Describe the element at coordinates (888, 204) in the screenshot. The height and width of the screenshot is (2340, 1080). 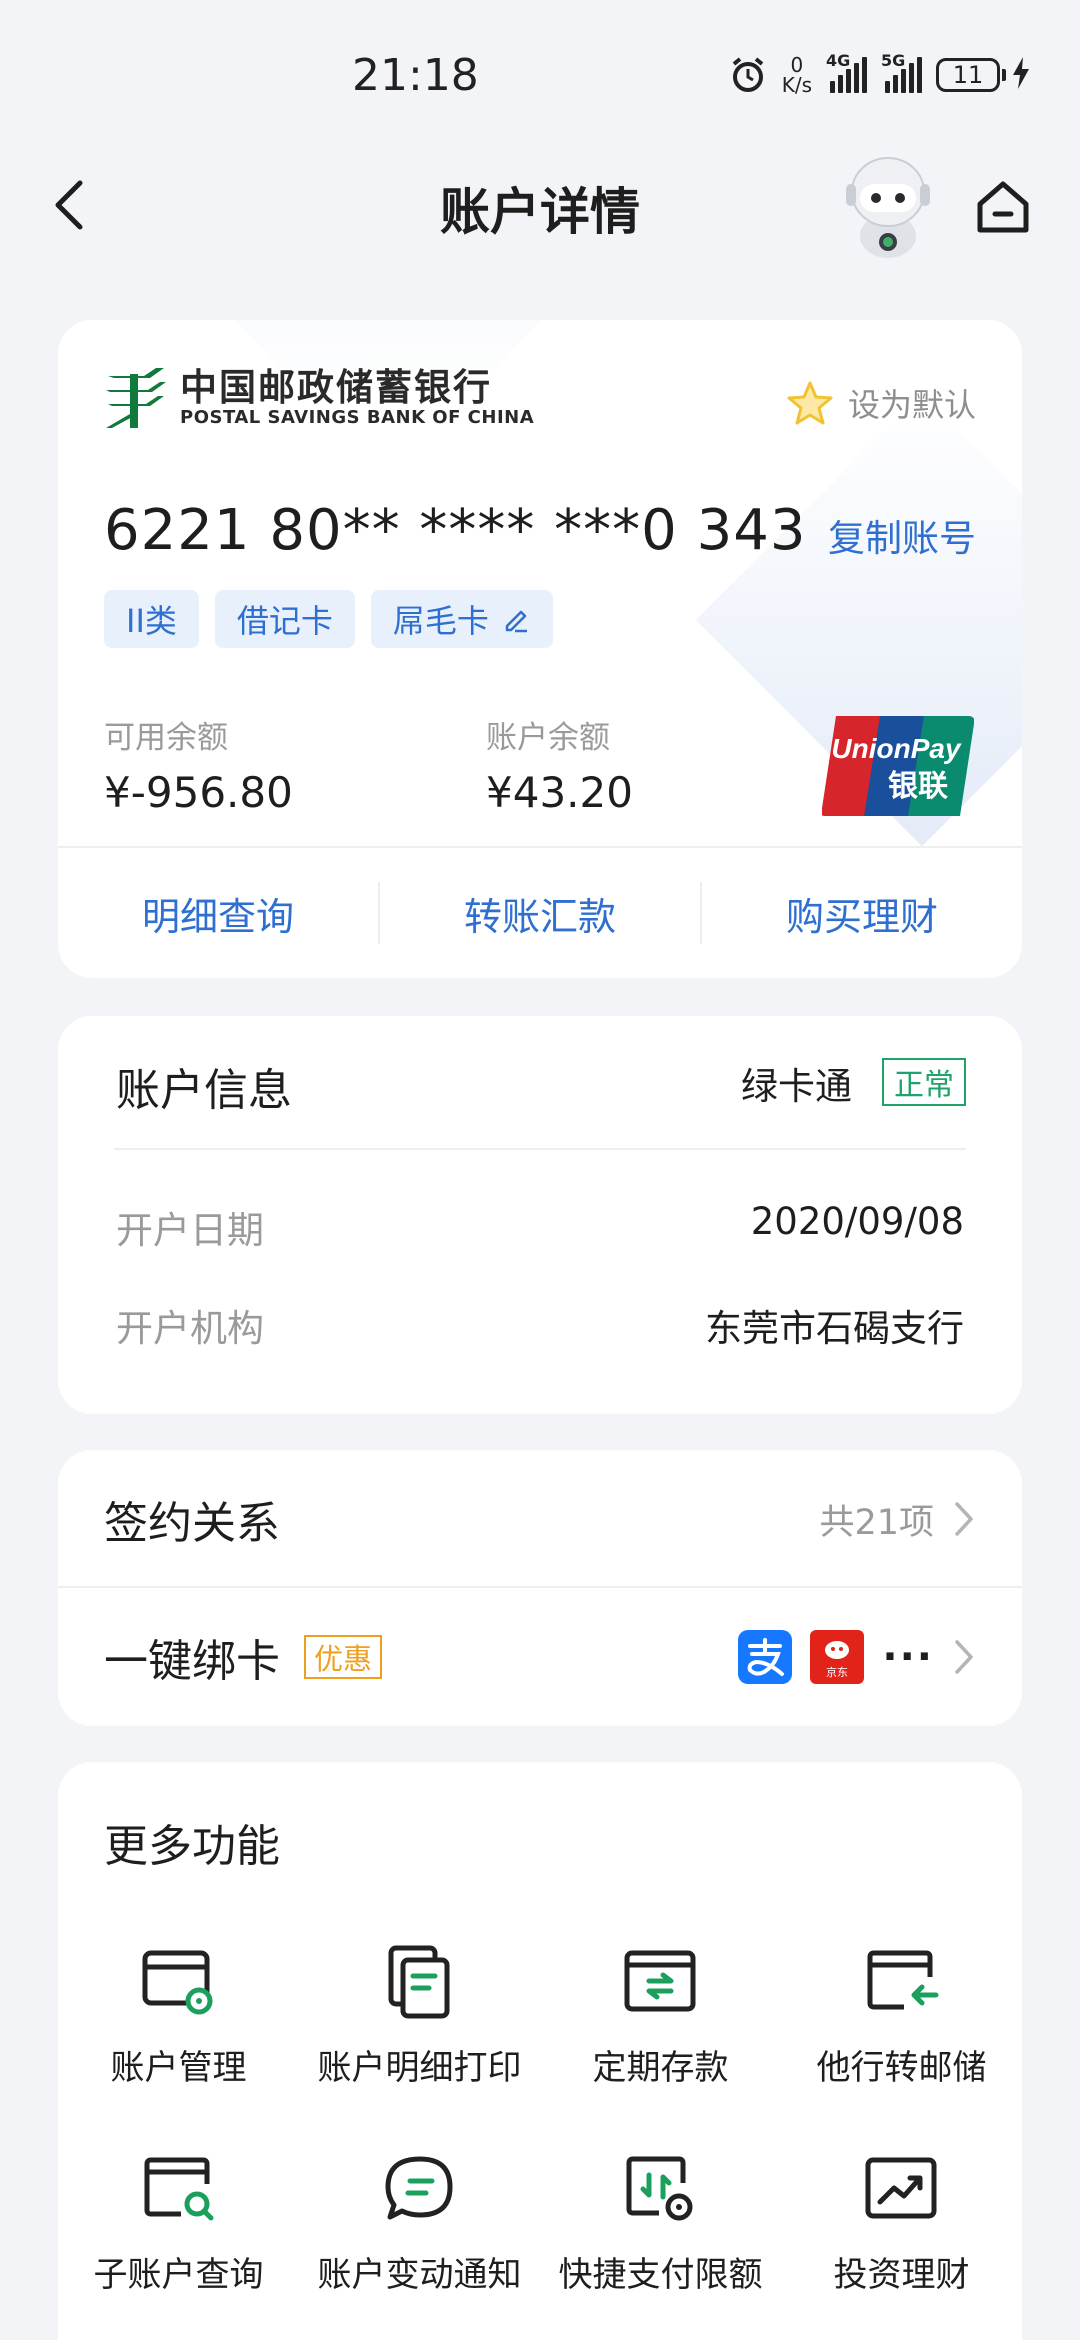
I see `assistant-robot-icon` at that location.